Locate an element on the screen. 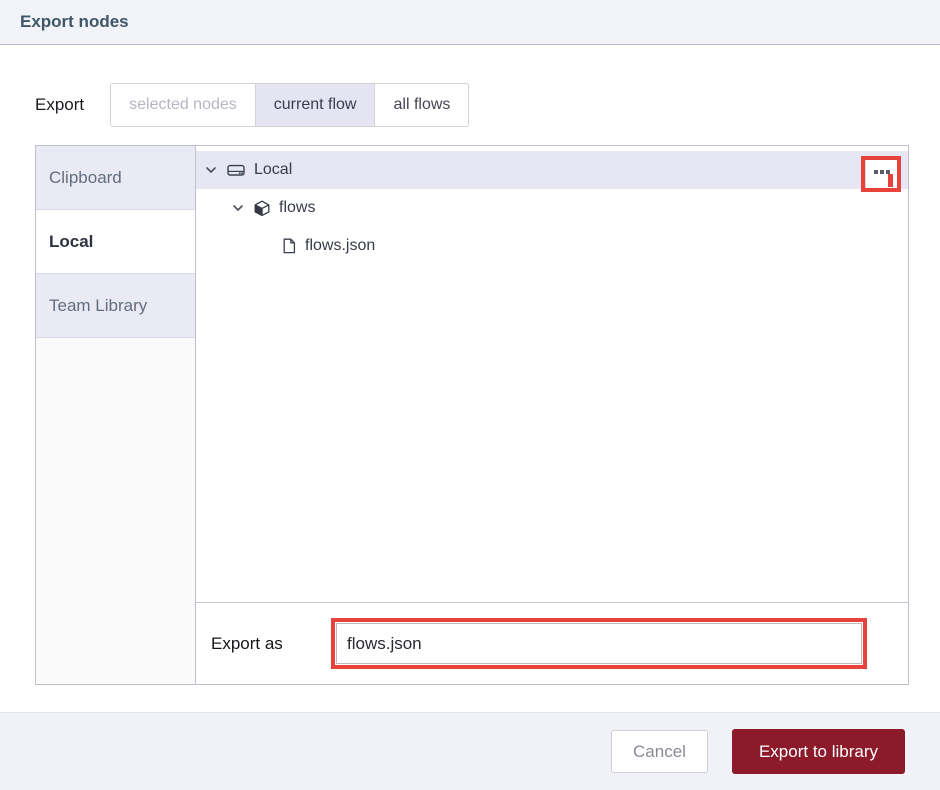  tree-row-flows-json: flows.json is located at coordinates (552, 246).